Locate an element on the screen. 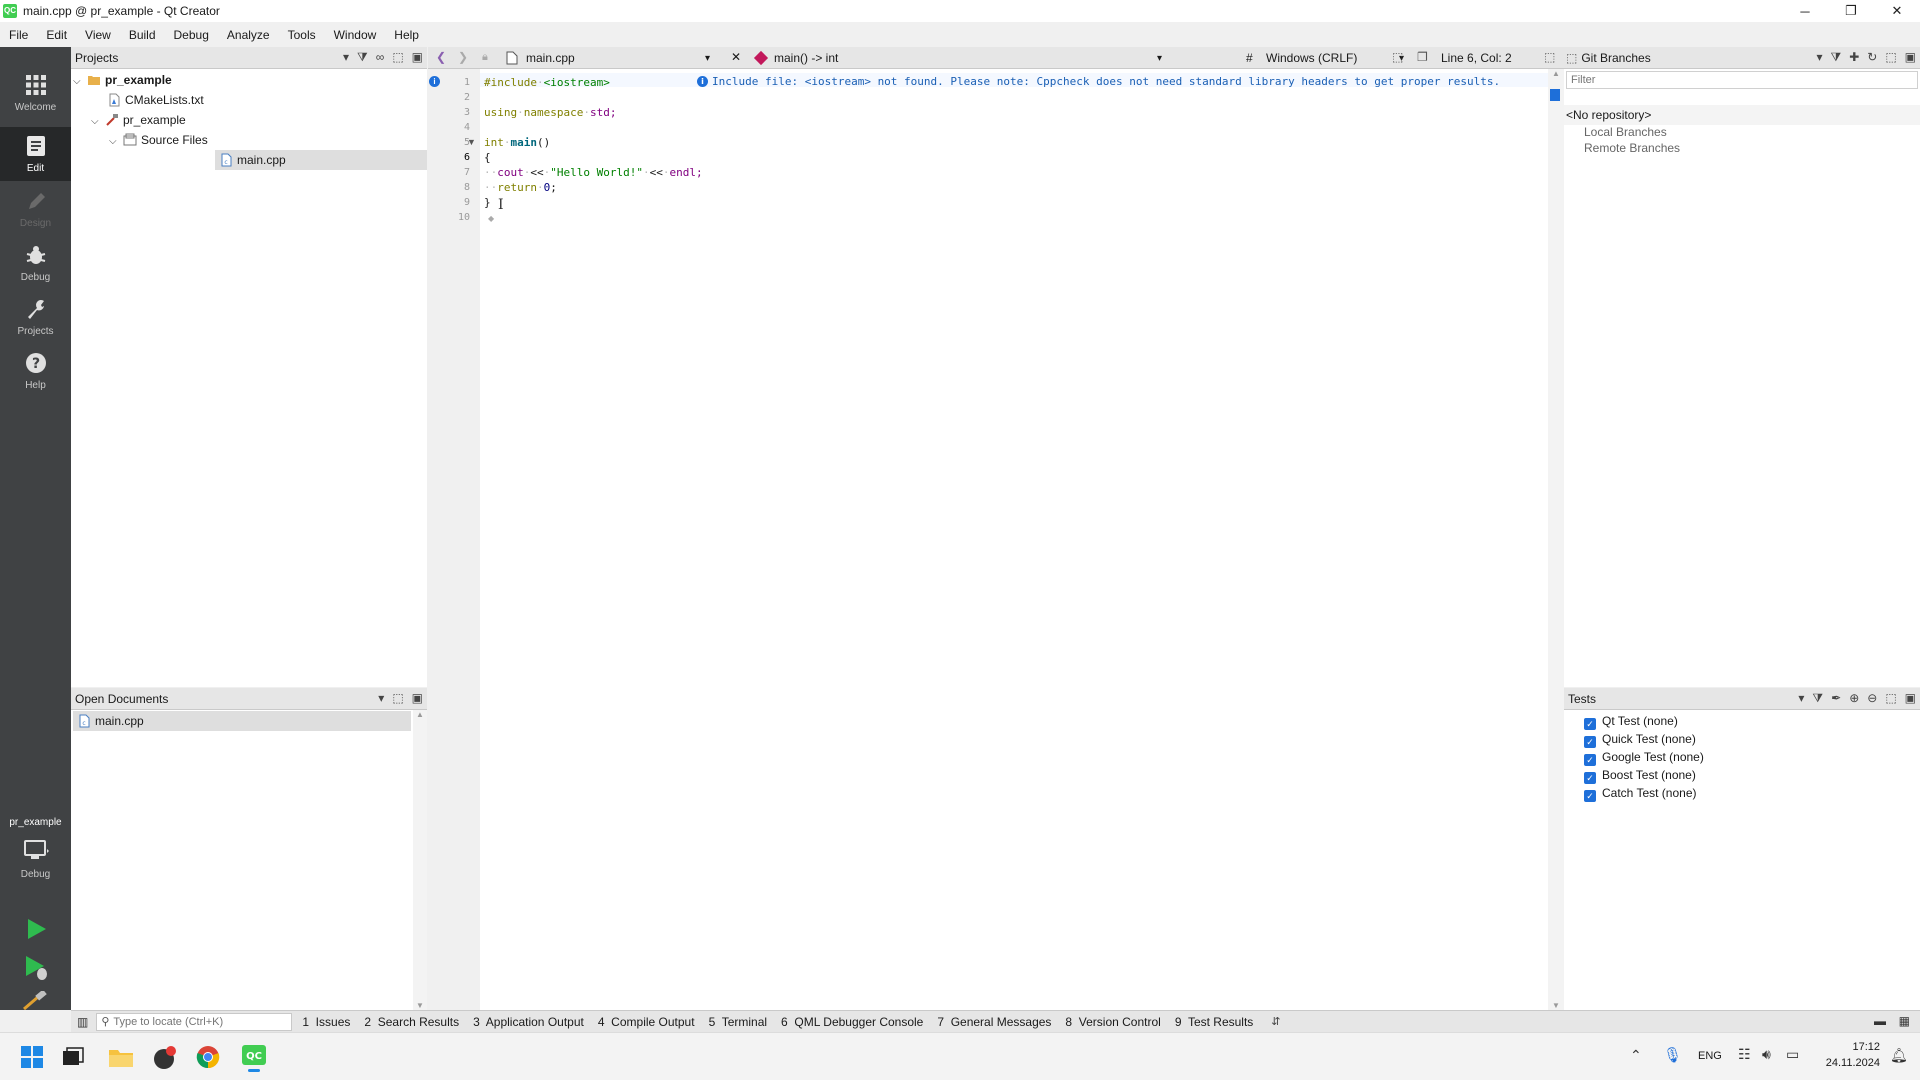 The width and height of the screenshot is (1920, 1080). battery-icon: ▭ is located at coordinates (1792, 1054).